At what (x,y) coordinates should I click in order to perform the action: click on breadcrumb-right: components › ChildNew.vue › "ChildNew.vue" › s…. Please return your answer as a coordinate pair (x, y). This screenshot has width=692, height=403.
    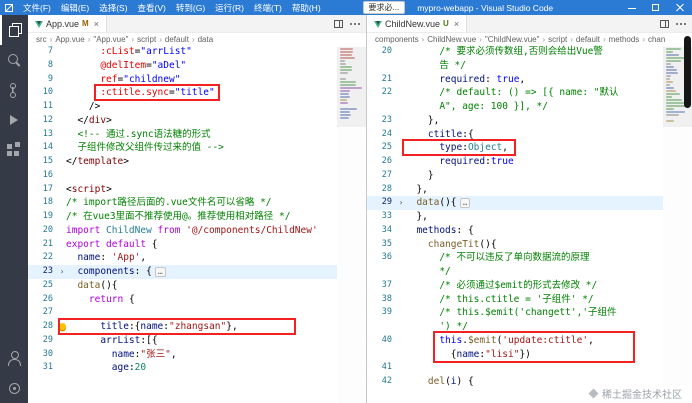
    Looking at the image, I should click on (529, 39).